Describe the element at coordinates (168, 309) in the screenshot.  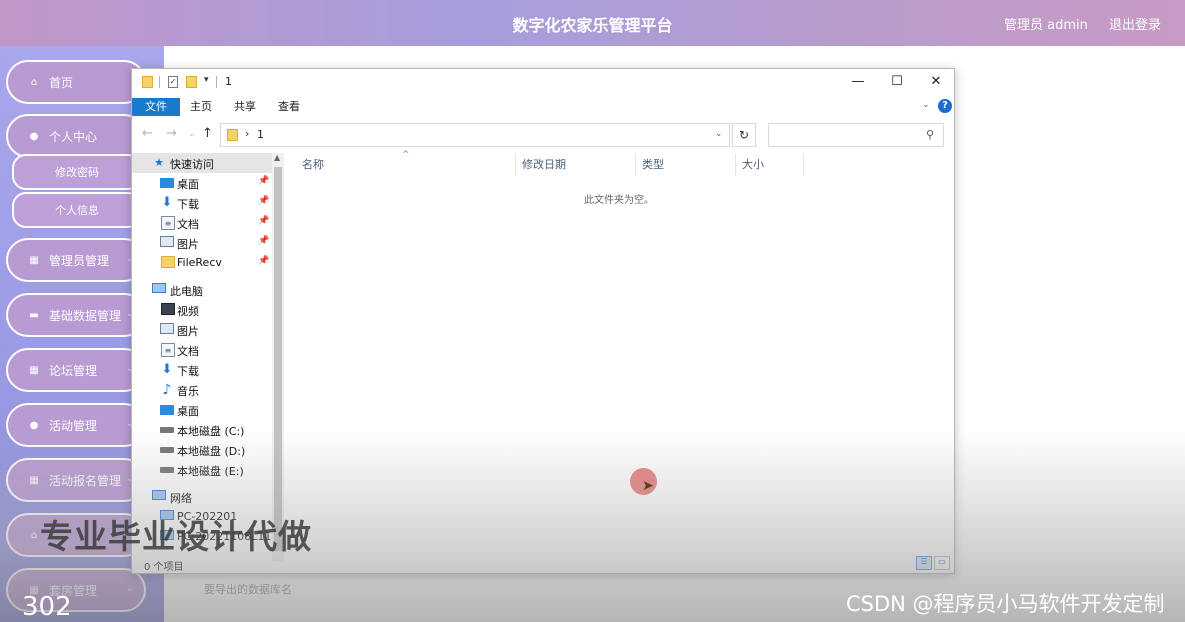
I see `video-icon` at that location.